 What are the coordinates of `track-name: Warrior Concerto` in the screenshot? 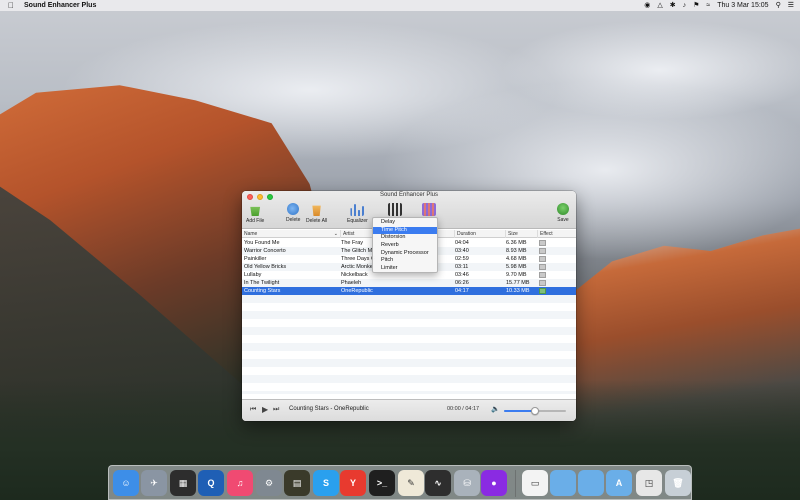 It's located at (265, 251).